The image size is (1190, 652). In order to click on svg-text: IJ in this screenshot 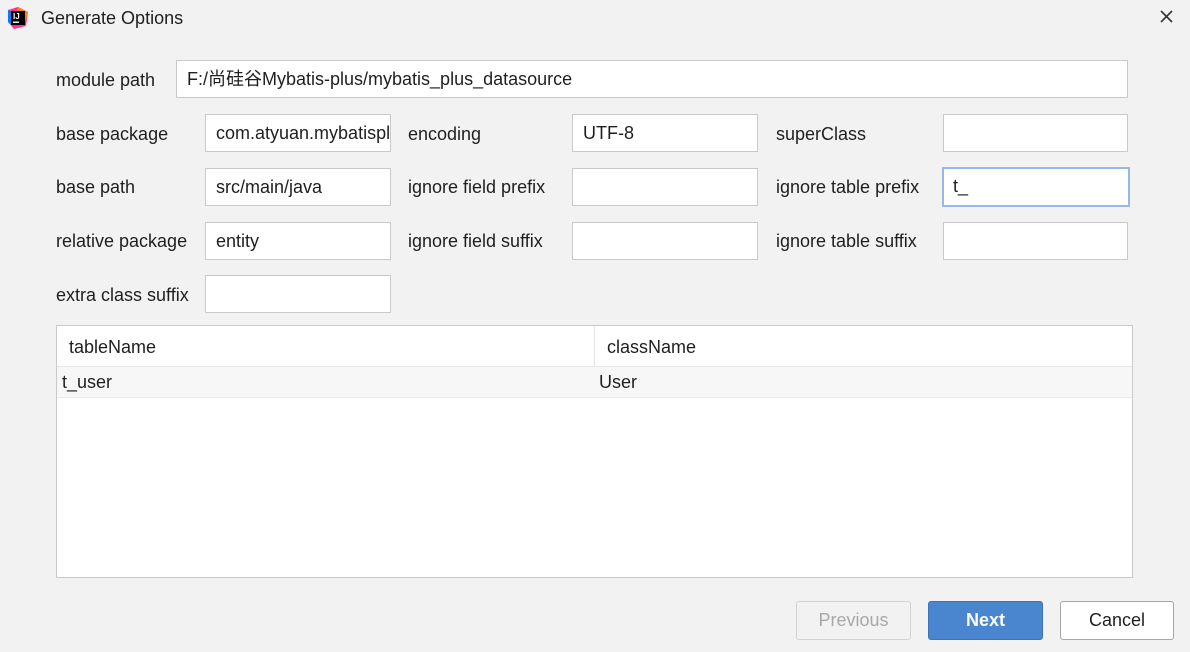, I will do `click(16, 16)`.